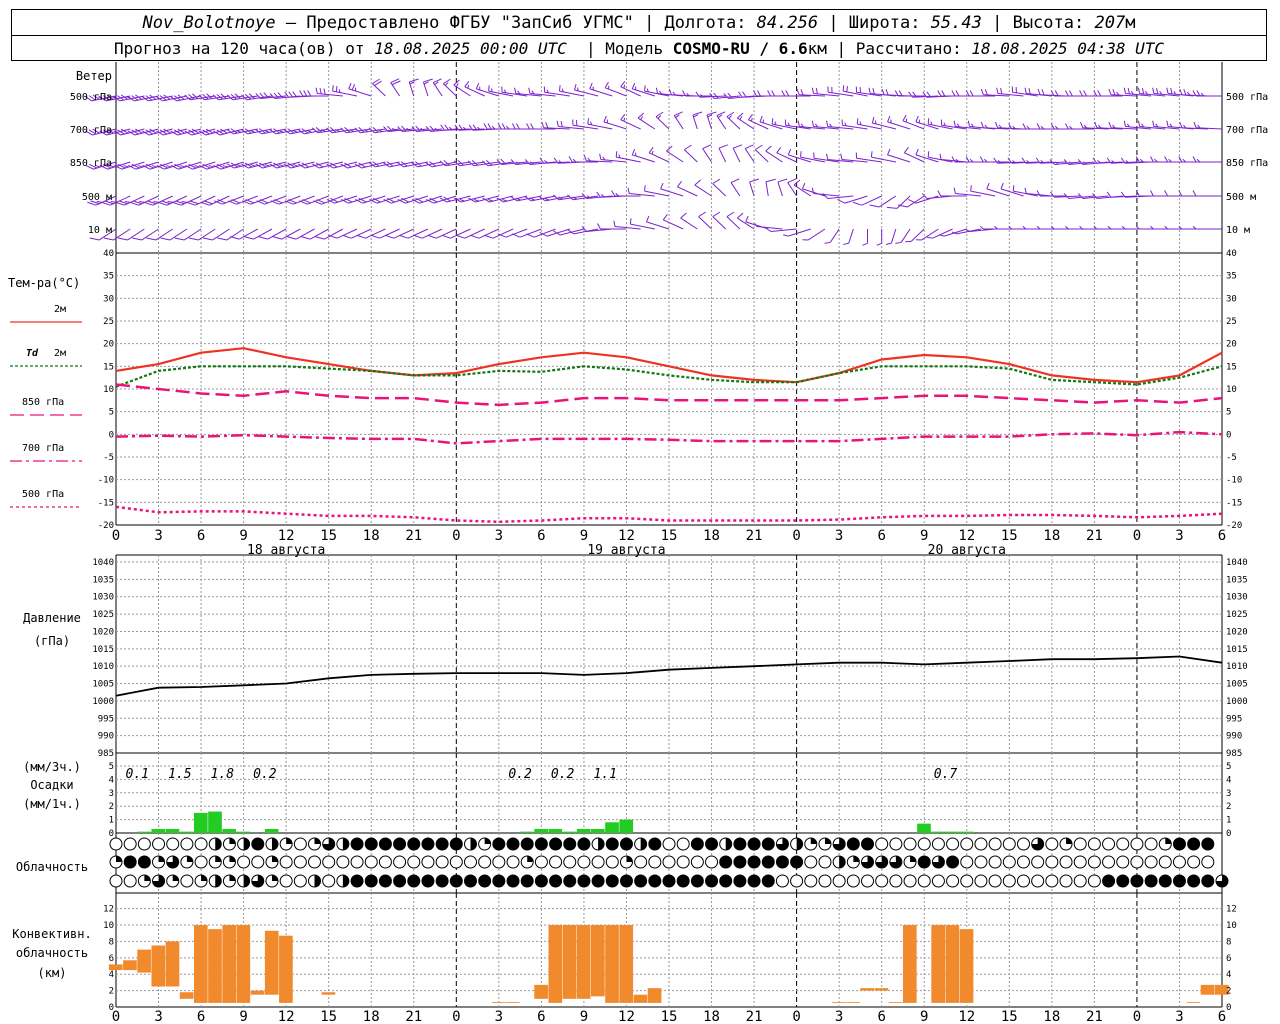 The height and width of the screenshot is (1024, 1280). Describe the element at coordinates (265, 774) in the screenshot. I see `precip-sum-label: 0.2` at that location.